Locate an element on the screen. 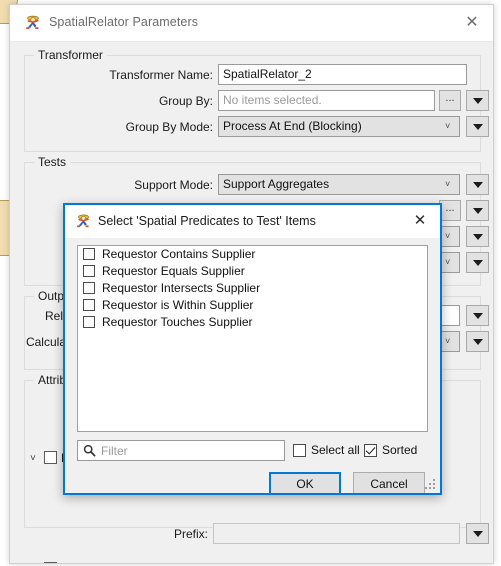 The image size is (501, 566). window-titlebar: SpatialRelator Parameters ✕ is located at coordinates (251, 23).